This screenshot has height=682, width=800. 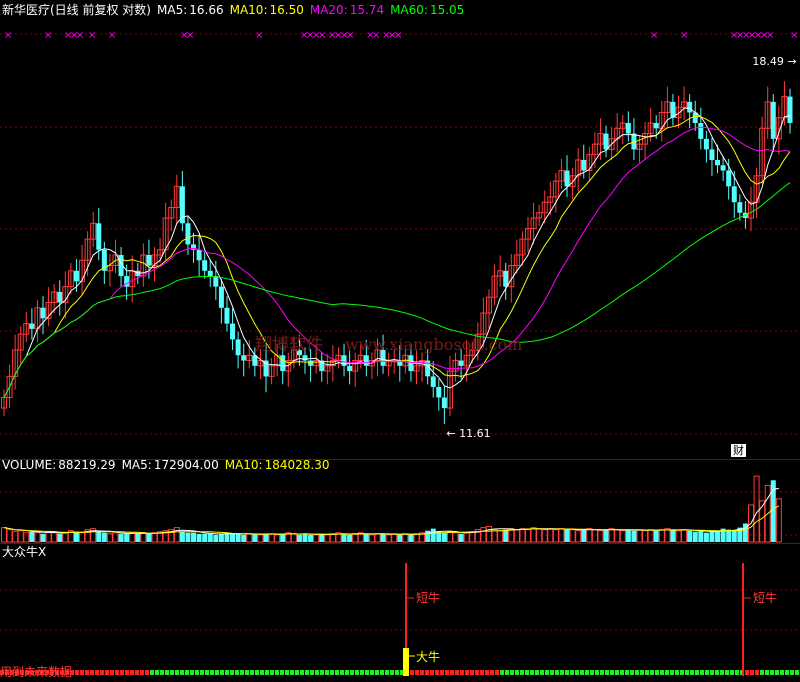 What do you see at coordinates (248, 10) in the screenshot?
I see `ma10-label: MA10:` at bounding box center [248, 10].